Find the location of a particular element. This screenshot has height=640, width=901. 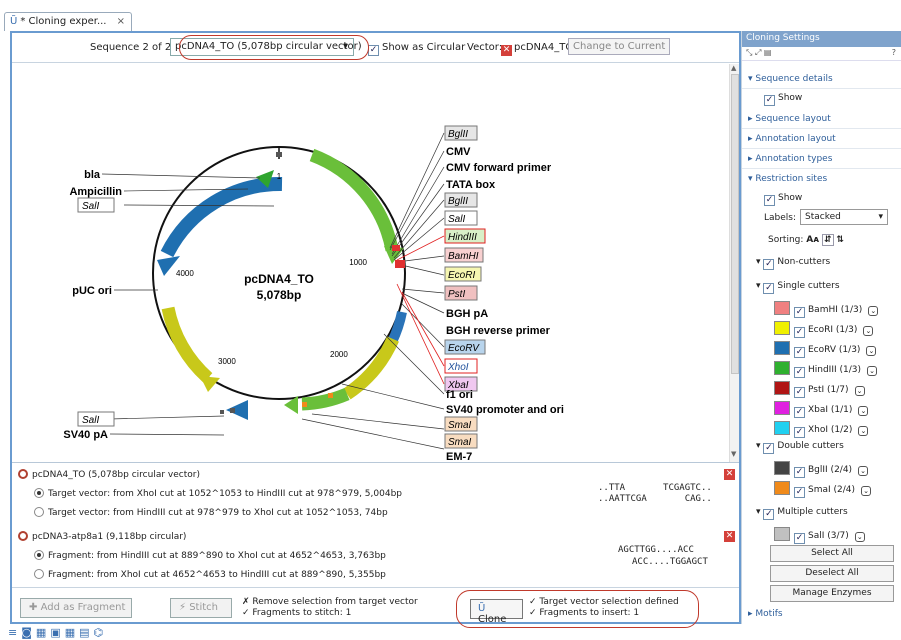

label-hindiii: HindIII is located at coordinates (465, 236).